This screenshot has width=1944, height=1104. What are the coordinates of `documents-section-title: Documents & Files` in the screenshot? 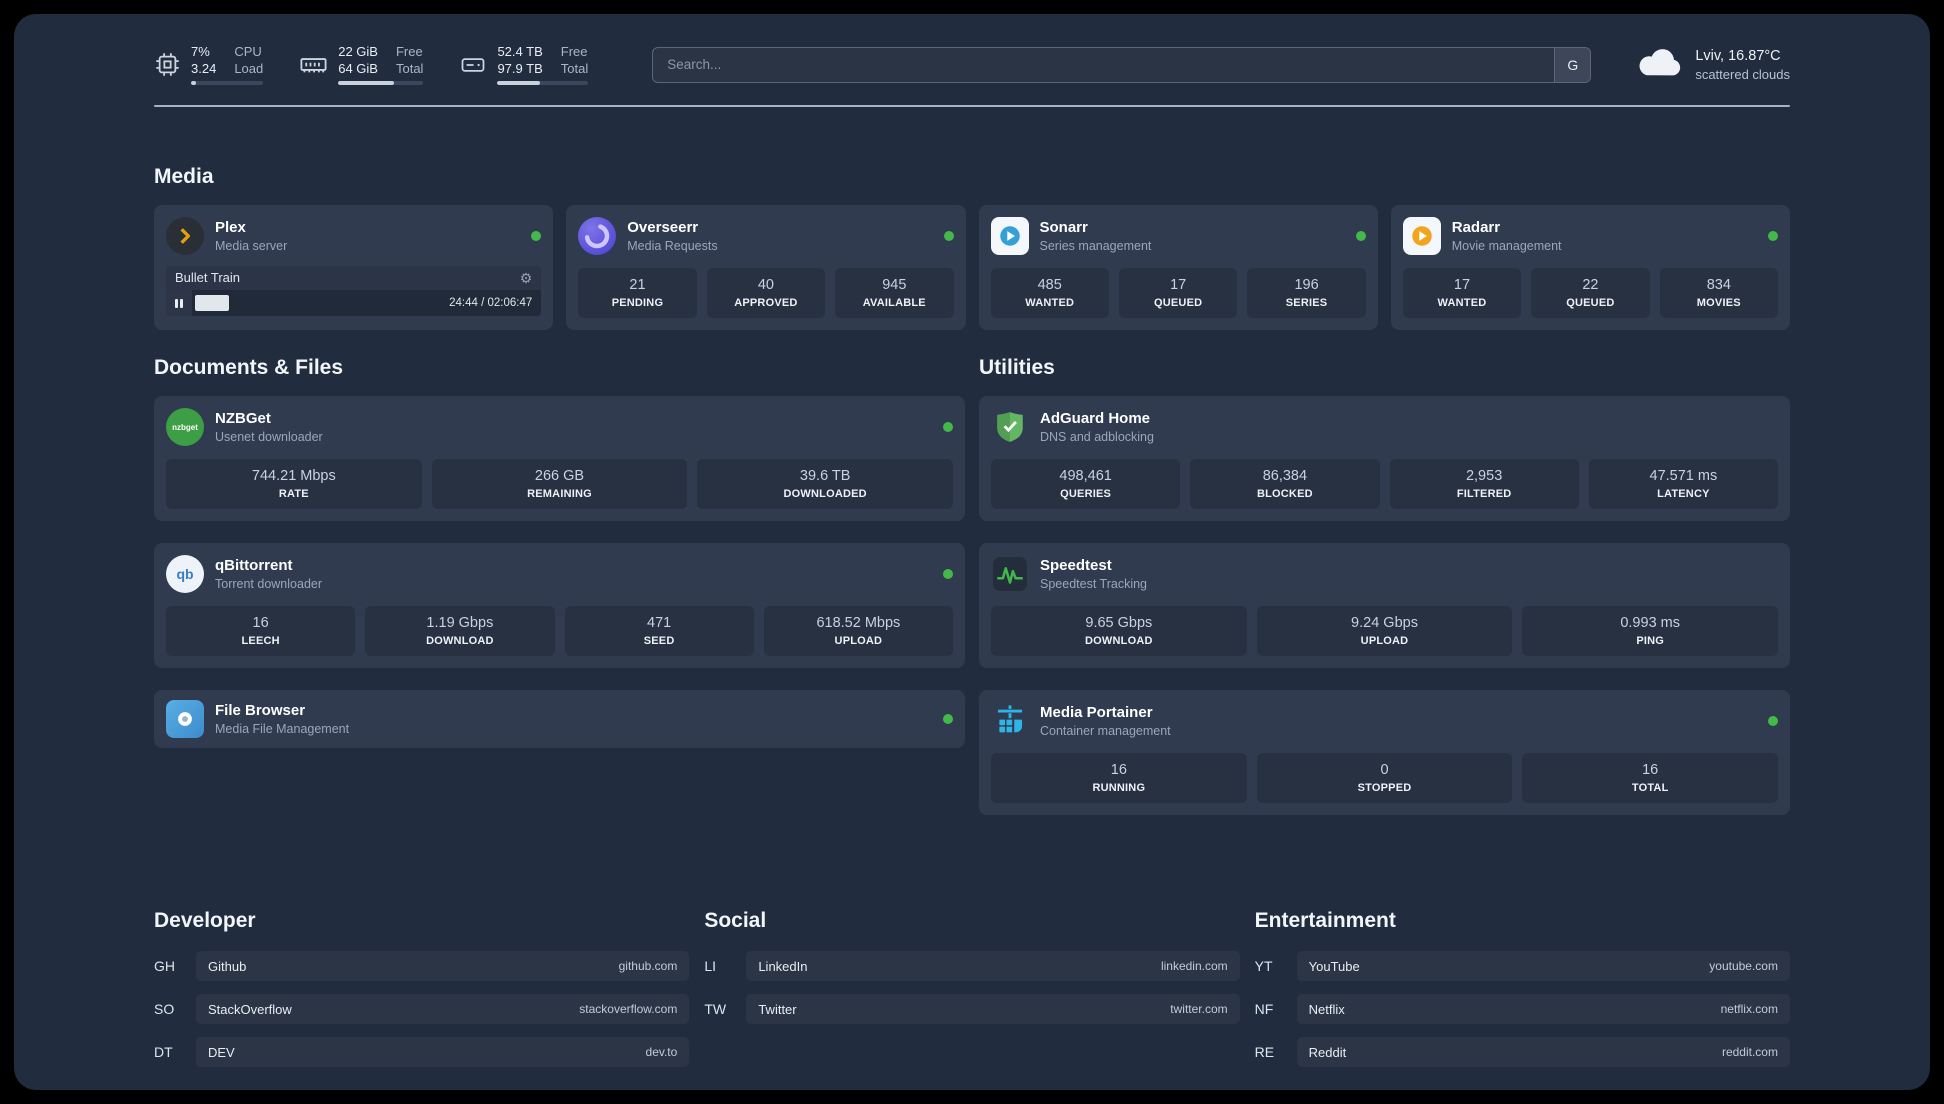 It's located at (249, 367).